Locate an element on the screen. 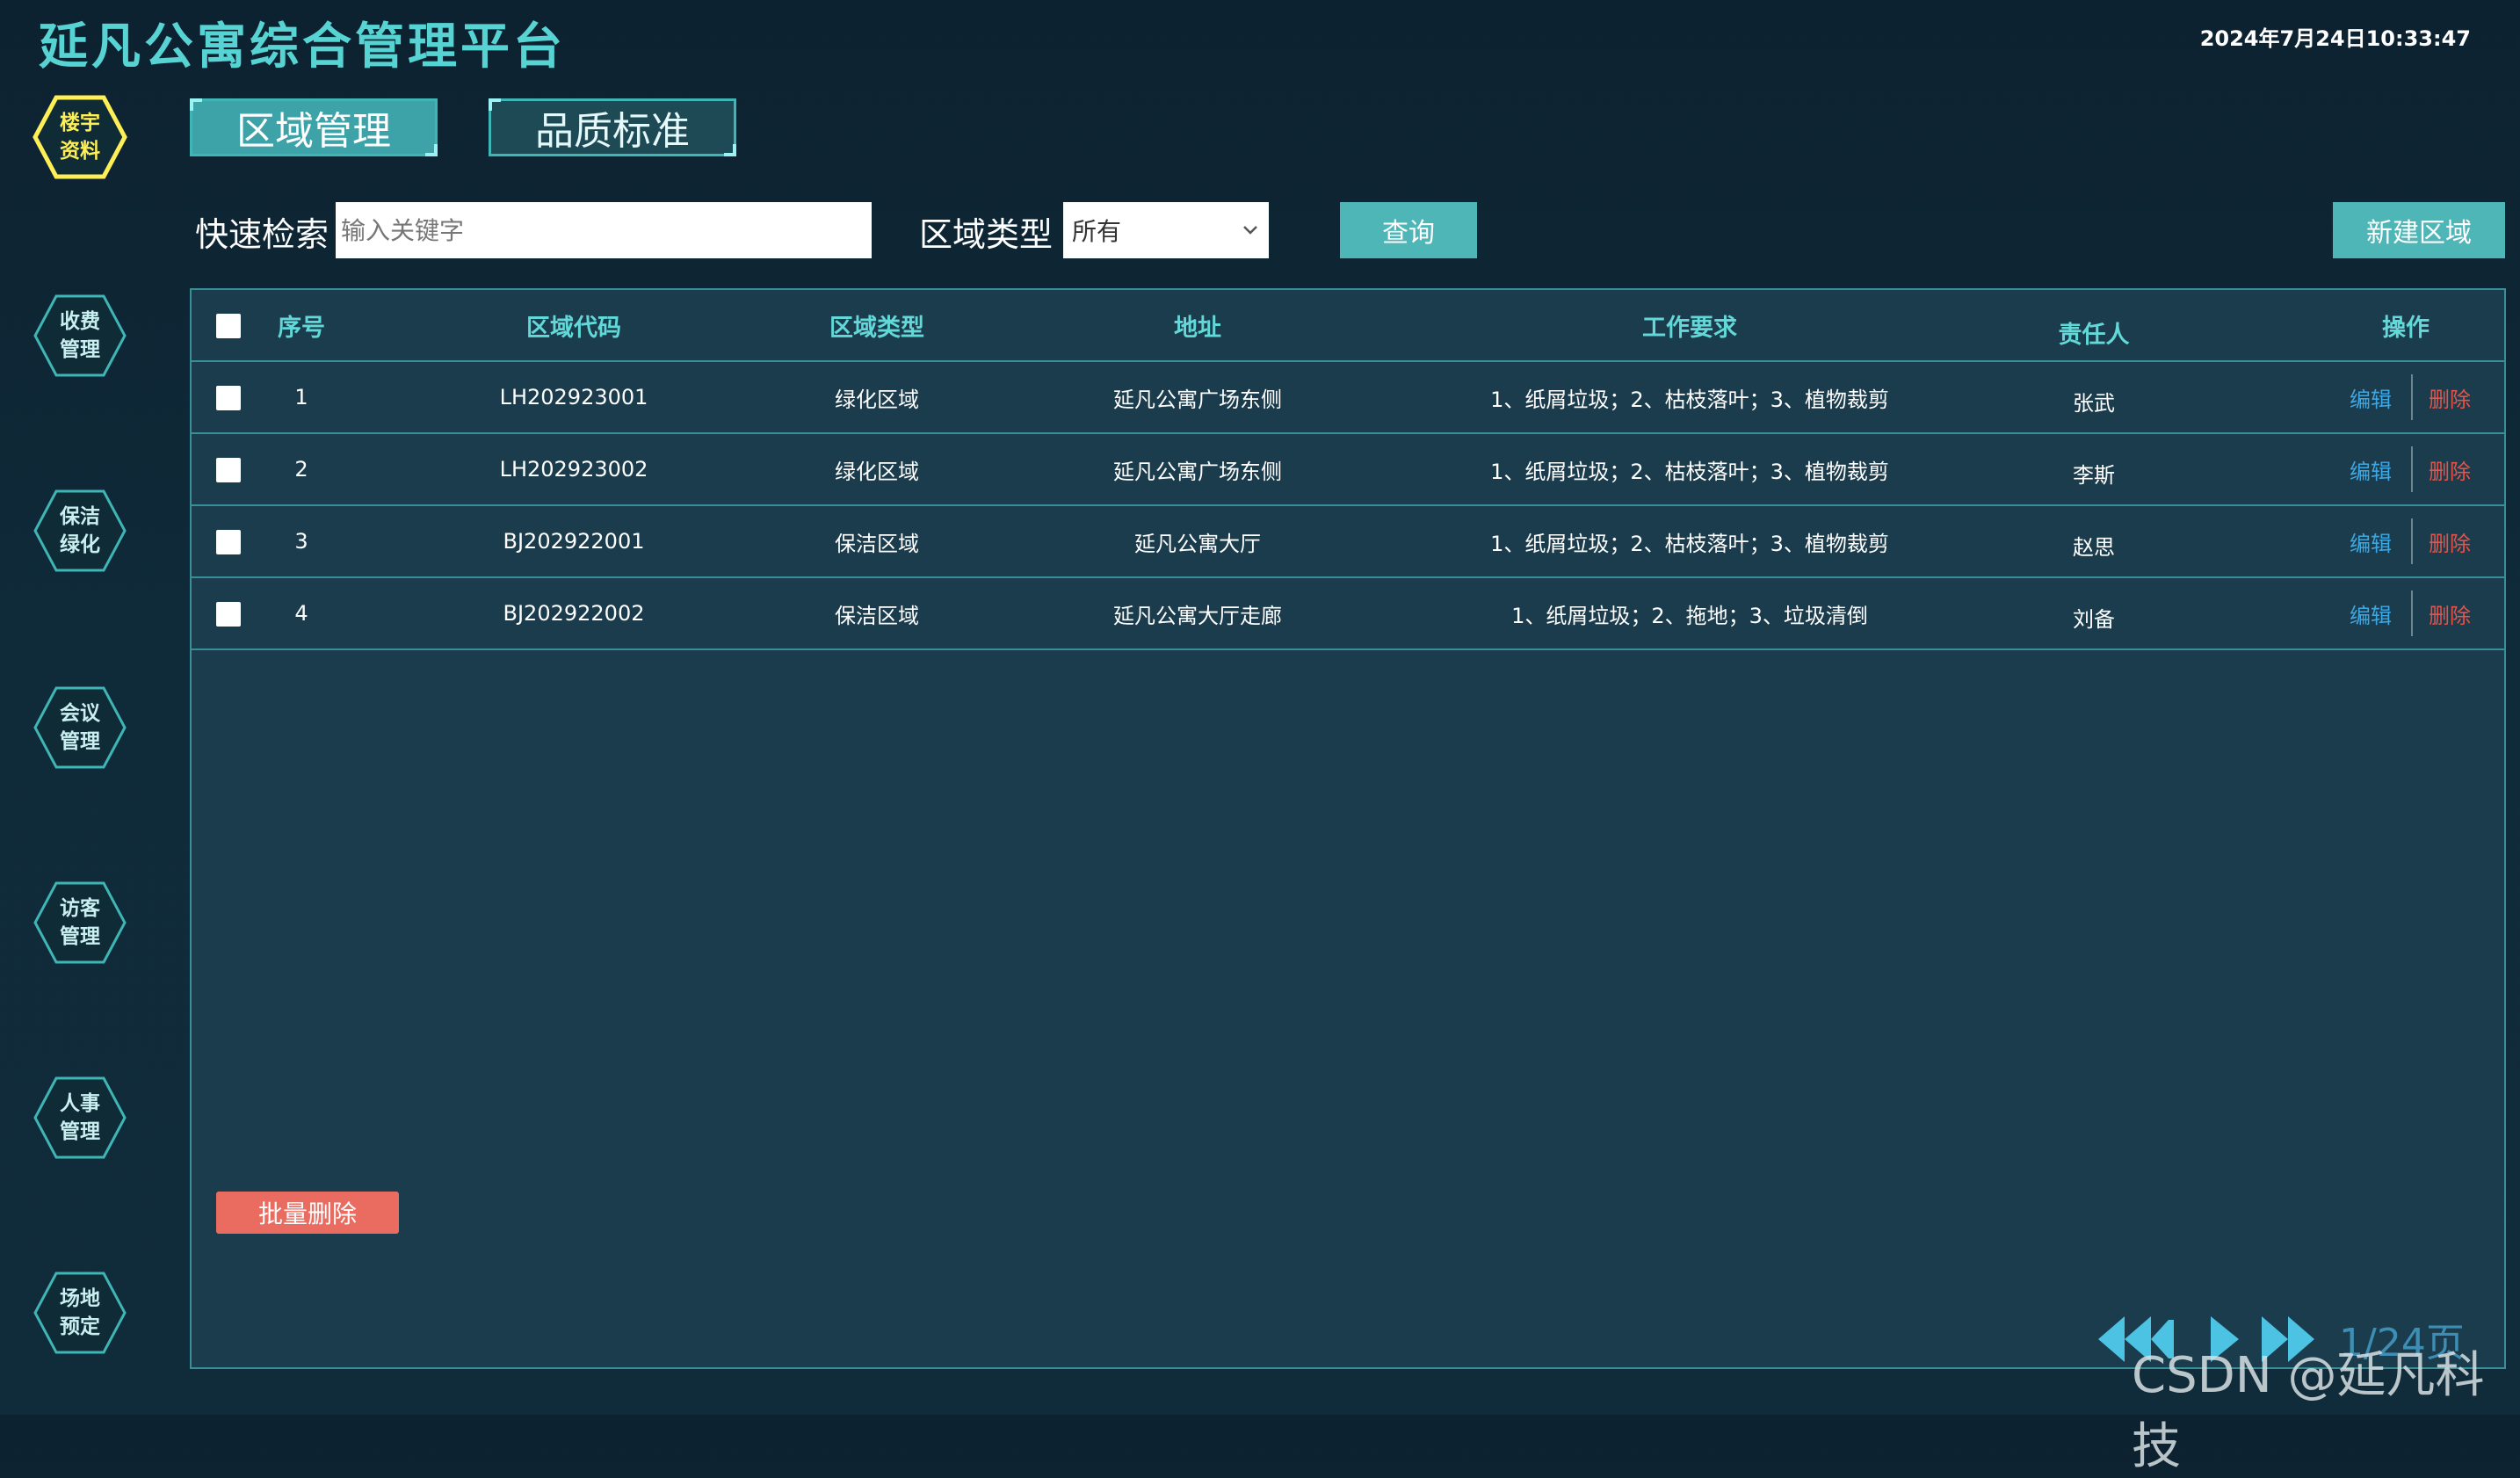 The height and width of the screenshot is (1478, 2520). sidebar-item-label: 会议 is located at coordinates (80, 713).